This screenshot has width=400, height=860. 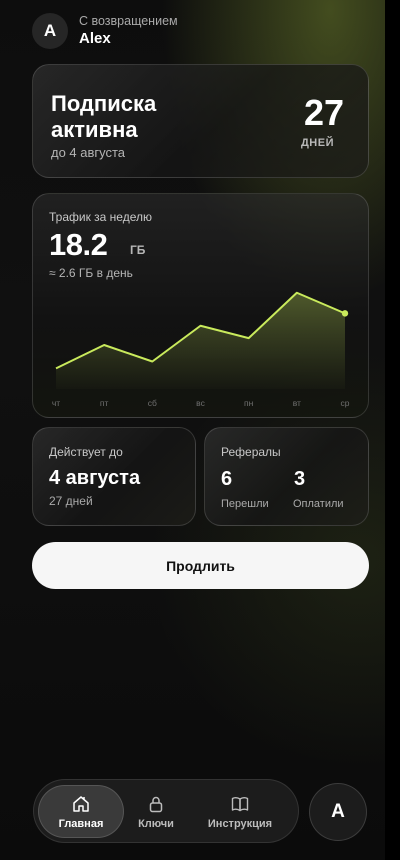 What do you see at coordinates (50, 31) in the screenshot?
I see `avatar: A` at bounding box center [50, 31].